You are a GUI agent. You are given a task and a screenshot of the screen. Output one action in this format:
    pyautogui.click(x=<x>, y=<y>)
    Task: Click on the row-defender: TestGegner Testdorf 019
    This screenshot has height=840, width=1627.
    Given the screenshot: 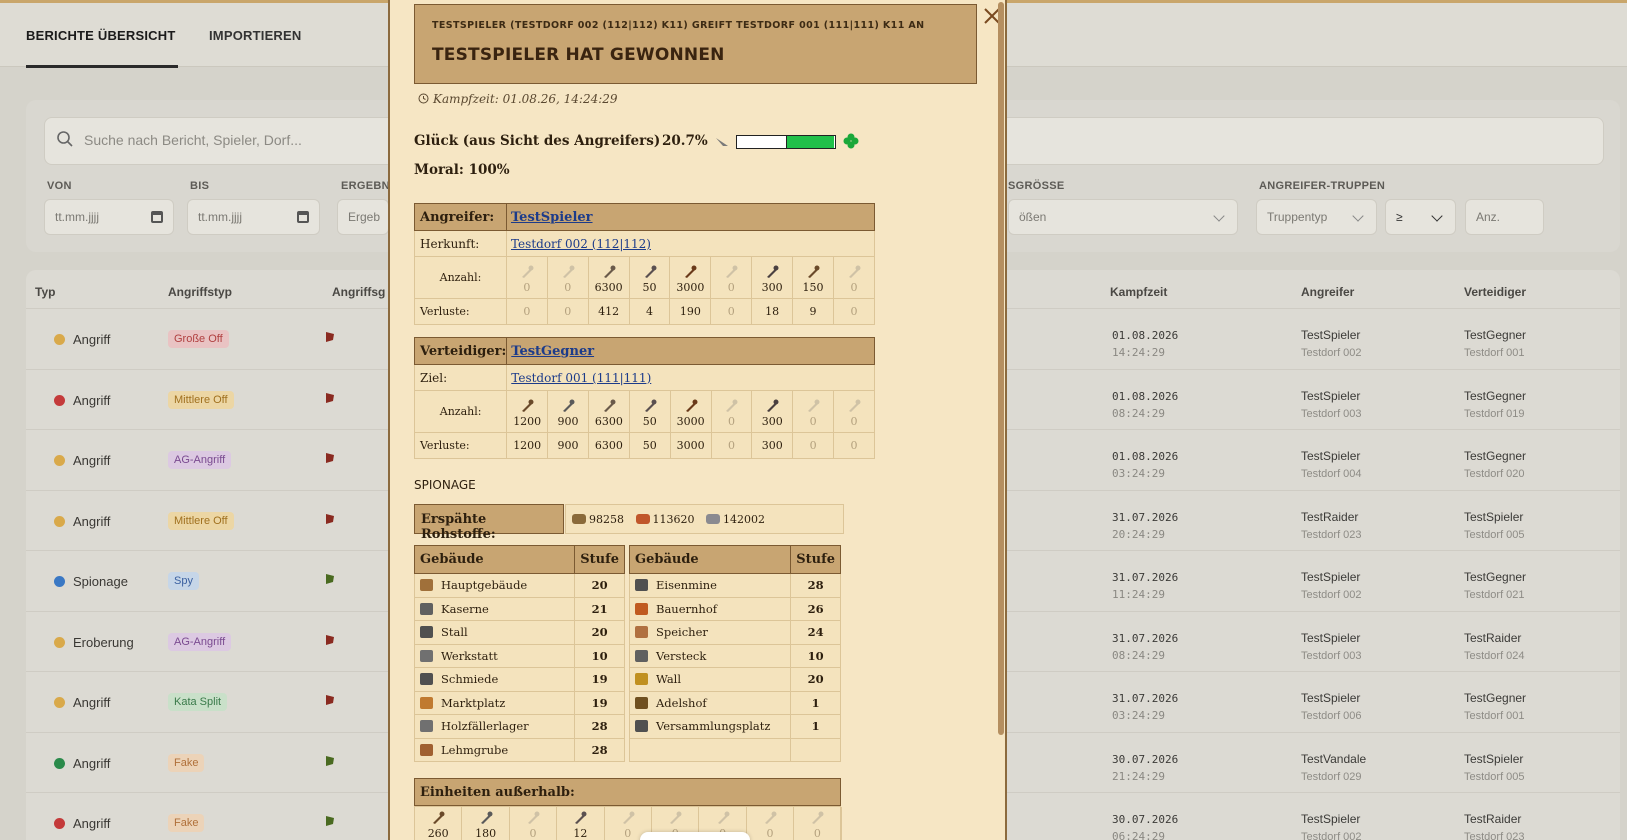 What is the action you would take?
    pyautogui.click(x=1495, y=405)
    